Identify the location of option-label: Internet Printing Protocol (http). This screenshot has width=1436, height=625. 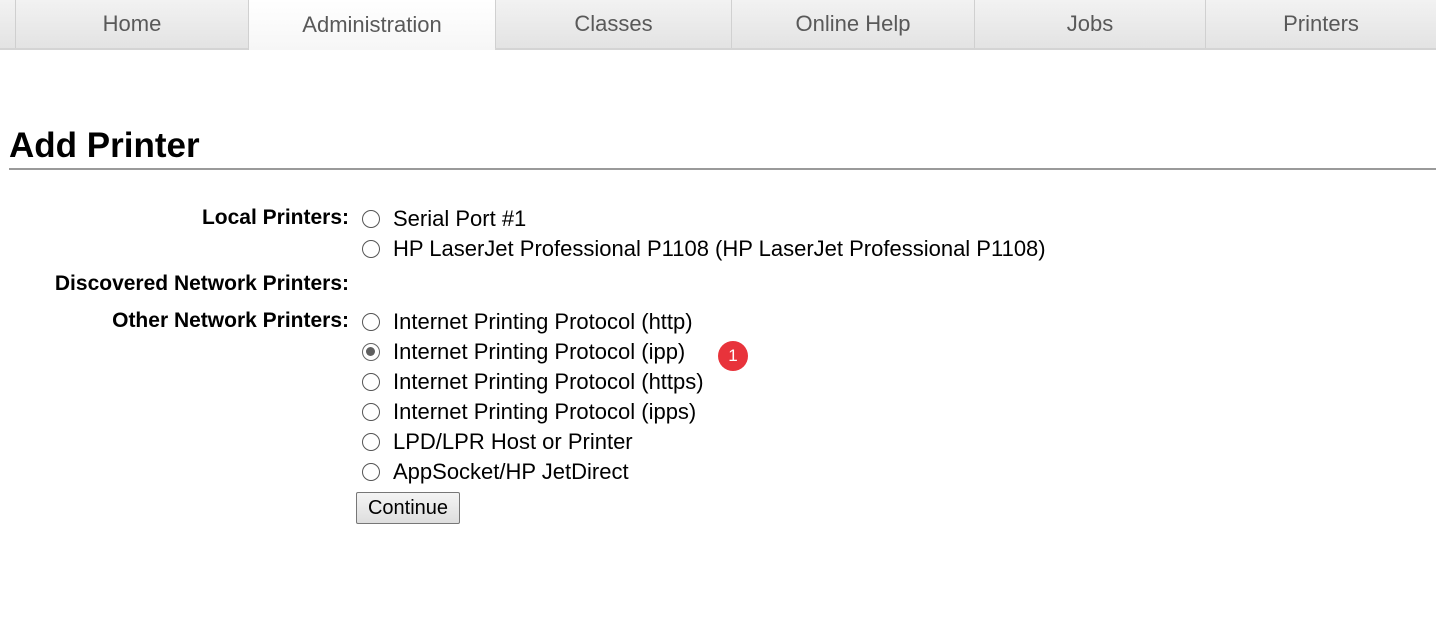
(543, 321).